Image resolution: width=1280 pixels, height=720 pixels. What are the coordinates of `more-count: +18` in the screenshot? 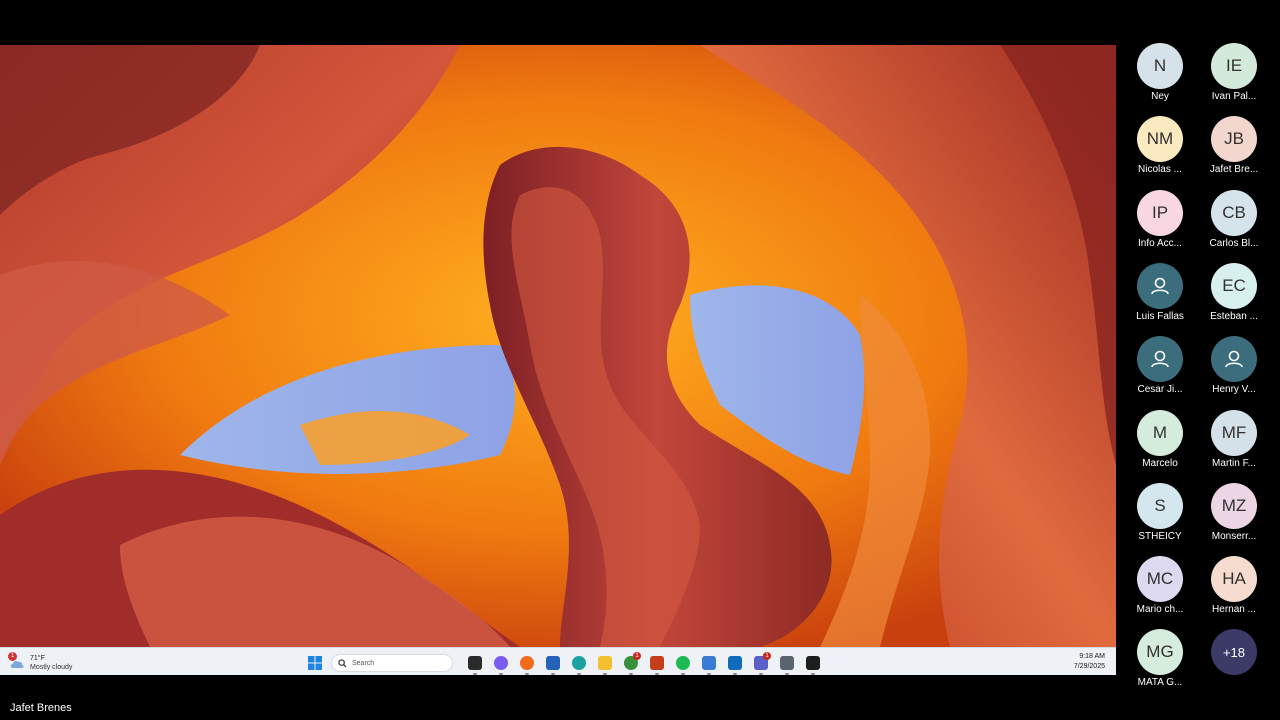 It's located at (1234, 652).